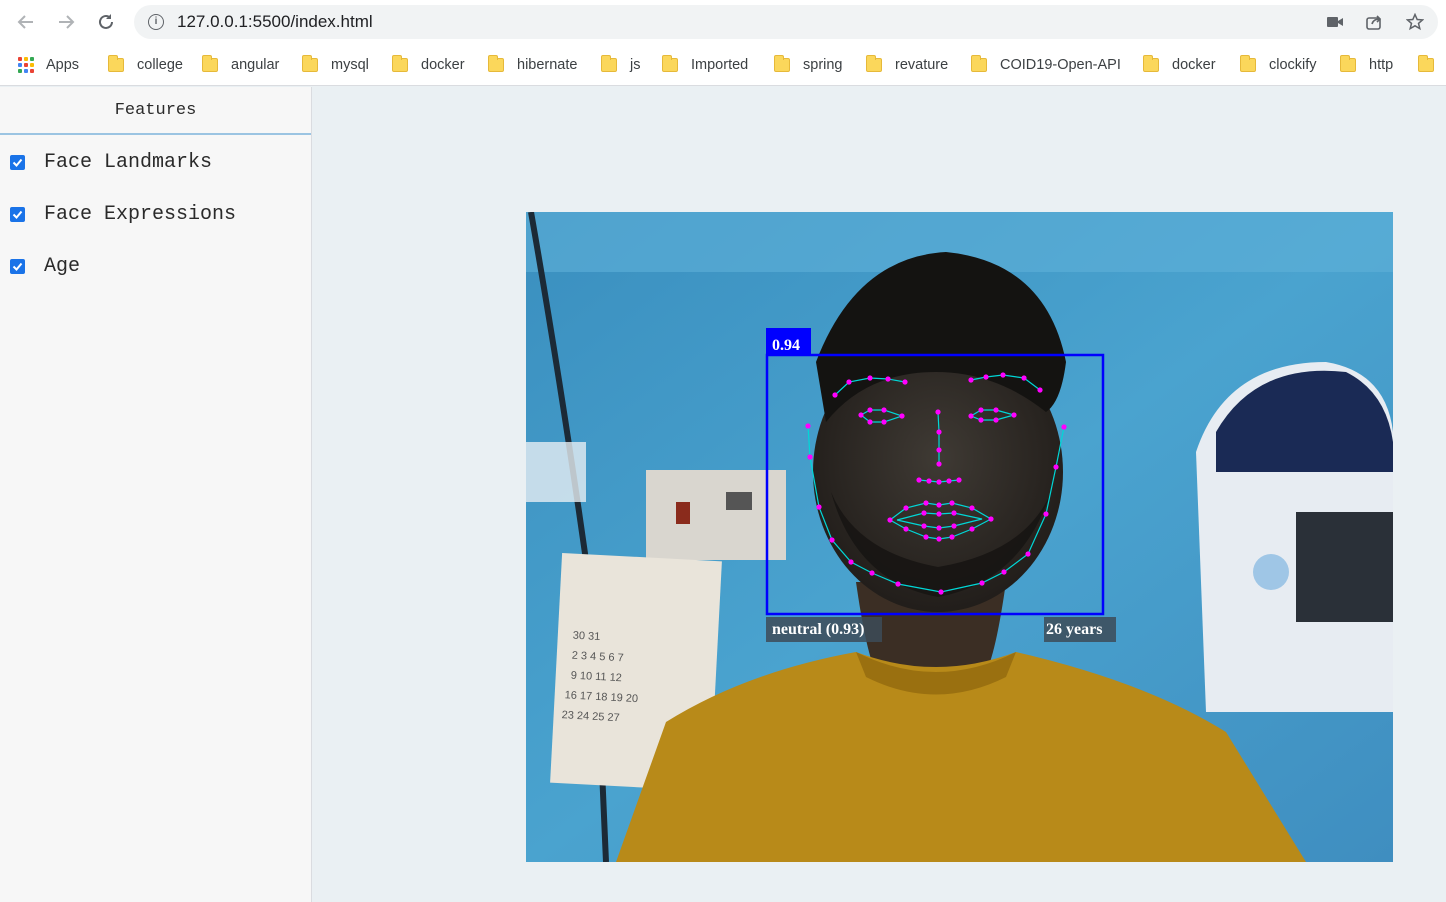 This screenshot has height=902, width=1446. What do you see at coordinates (156, 22) in the screenshot?
I see `site-info-icon: i` at bounding box center [156, 22].